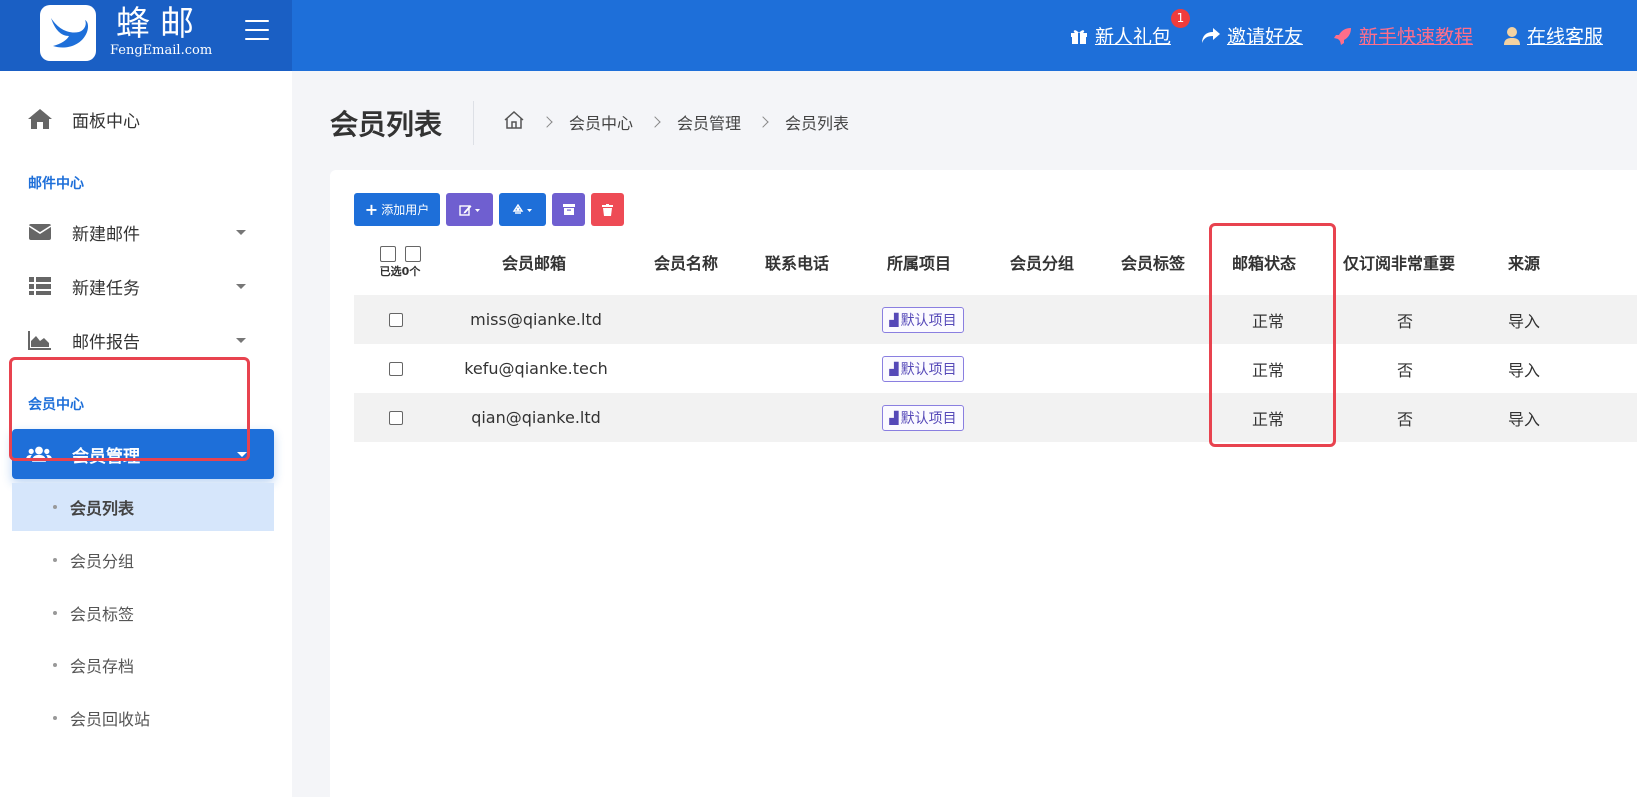 The height and width of the screenshot is (797, 1637). What do you see at coordinates (106, 456) in the screenshot?
I see `sidebar-item-label: 会员管理` at bounding box center [106, 456].